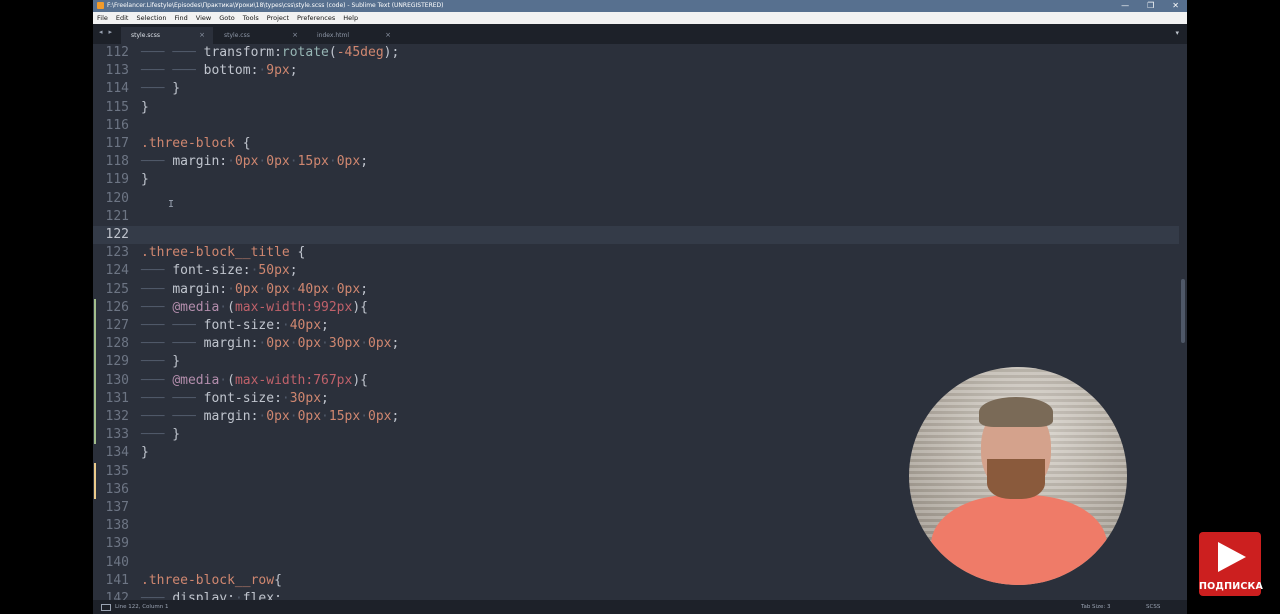  Describe the element at coordinates (145, 35) in the screenshot. I see `tab-label: style.scss` at that location.